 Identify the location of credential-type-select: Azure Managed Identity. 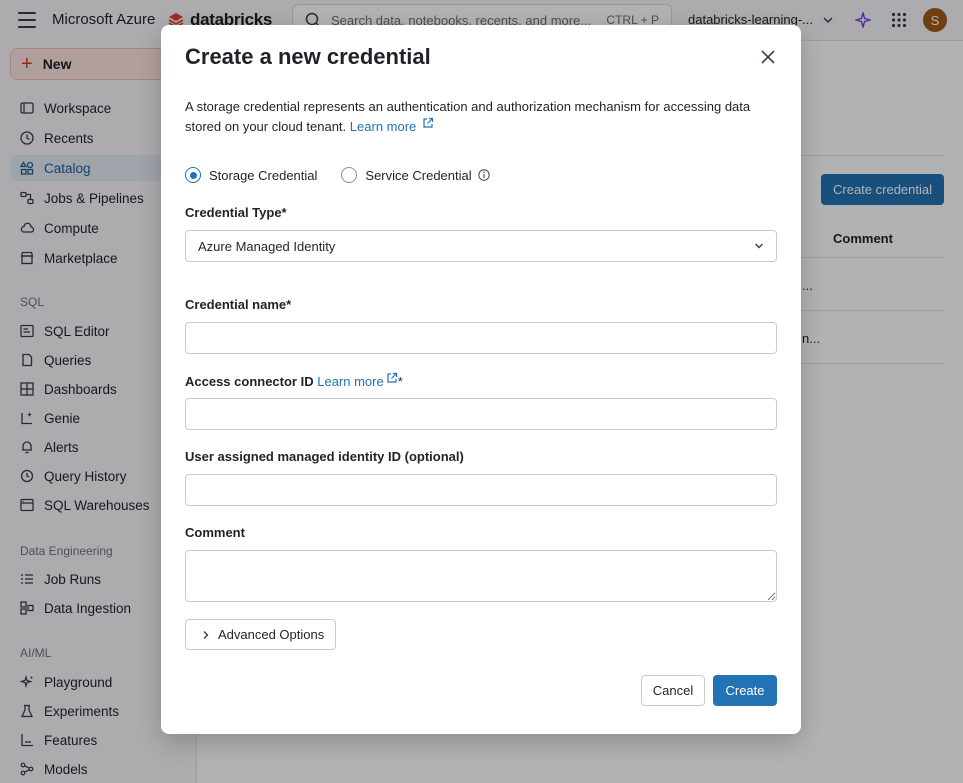
(481, 246).